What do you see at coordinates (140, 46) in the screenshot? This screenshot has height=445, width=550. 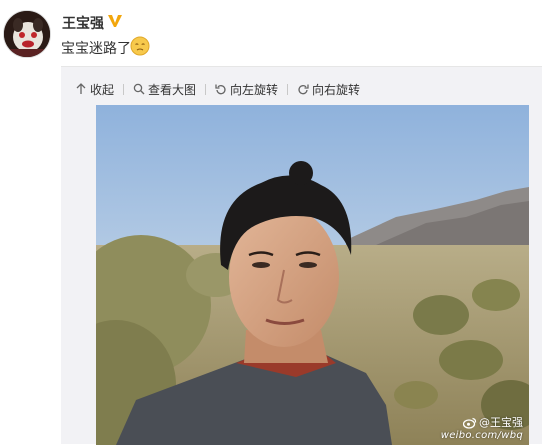 I see `sad-face-emoji-icon` at bounding box center [140, 46].